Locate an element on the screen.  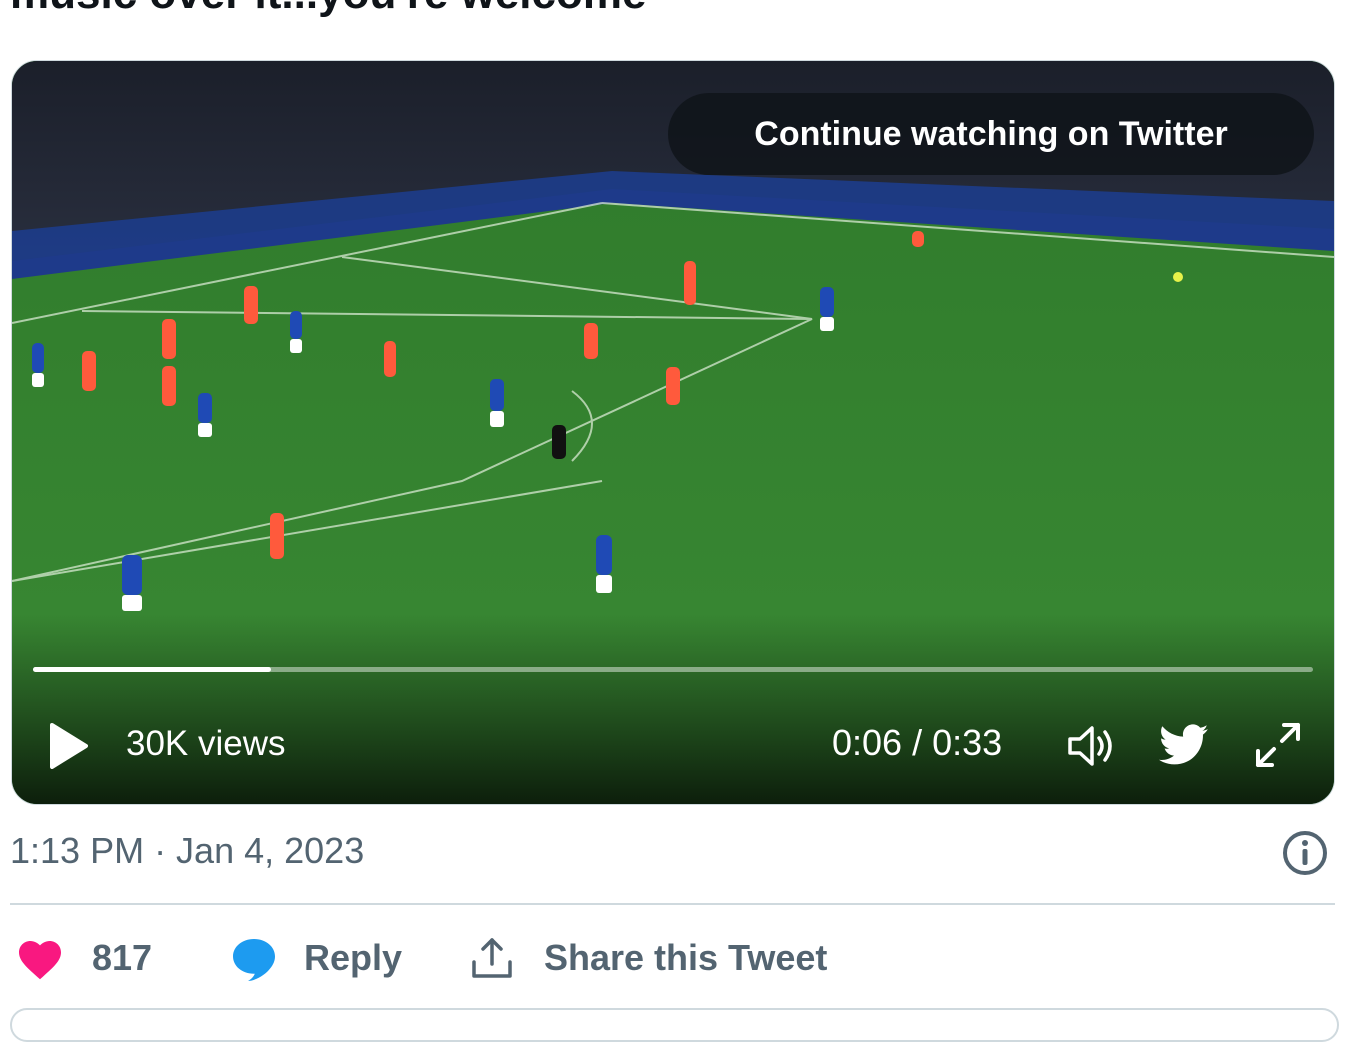
reply-label: Reply is located at coordinates (353, 958).